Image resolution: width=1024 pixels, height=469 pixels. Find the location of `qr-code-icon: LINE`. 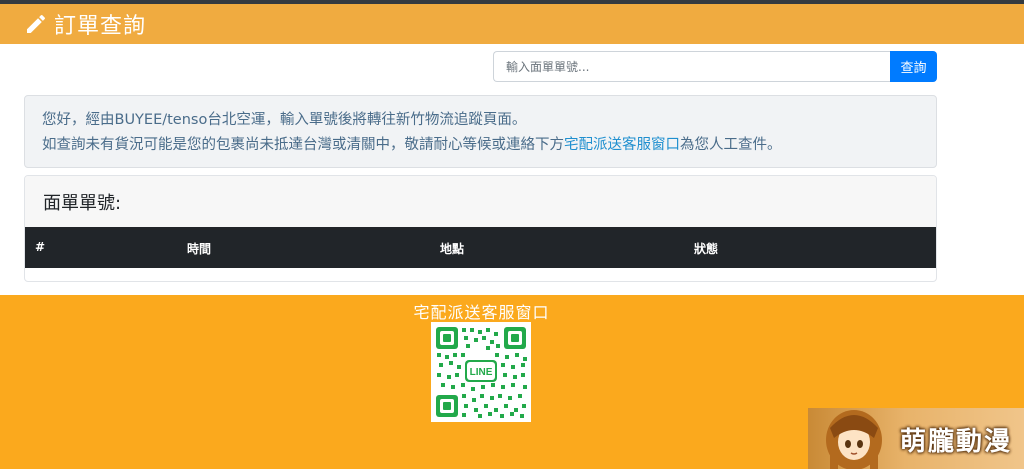

qr-code-icon: LINE is located at coordinates (481, 372).